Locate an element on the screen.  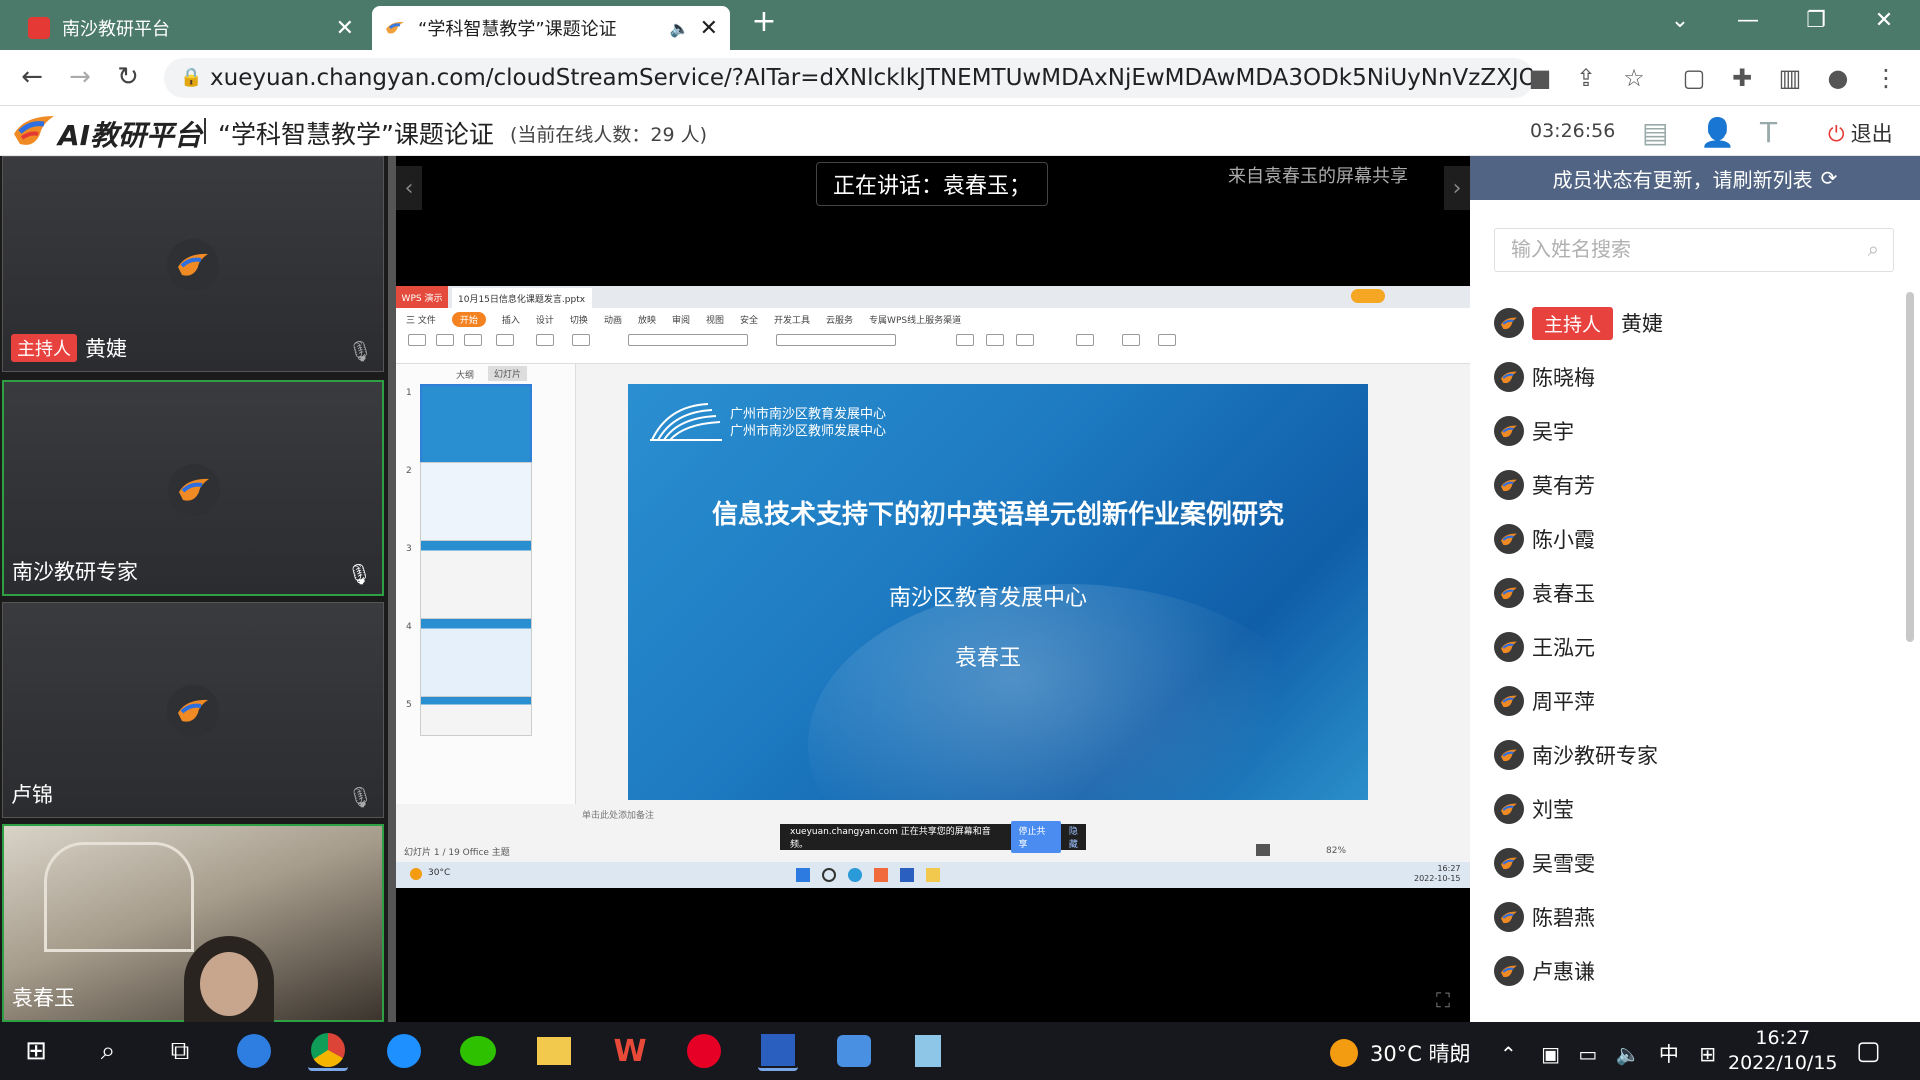
notepad-icon is located at coordinates (928, 1051).